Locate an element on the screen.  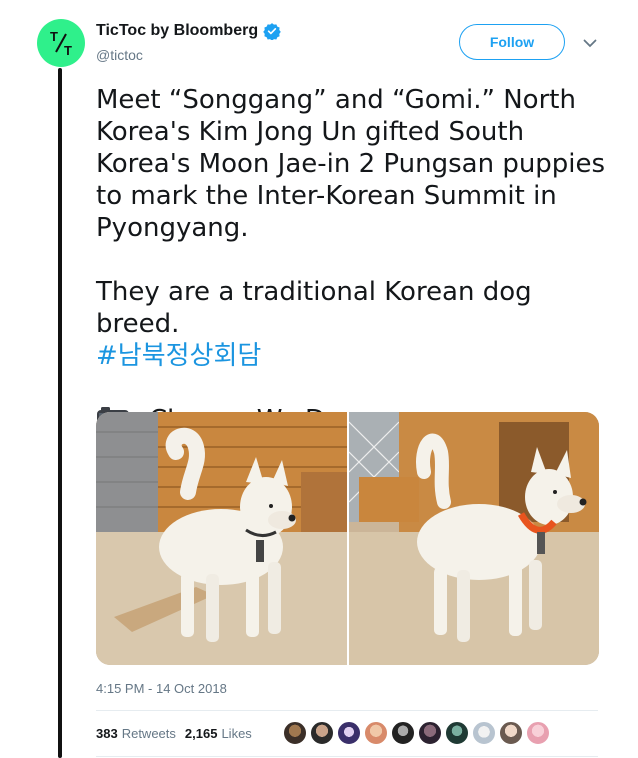
tweet-stats: 383 Retweets 2,165 Likes is located at coordinates (178, 733).